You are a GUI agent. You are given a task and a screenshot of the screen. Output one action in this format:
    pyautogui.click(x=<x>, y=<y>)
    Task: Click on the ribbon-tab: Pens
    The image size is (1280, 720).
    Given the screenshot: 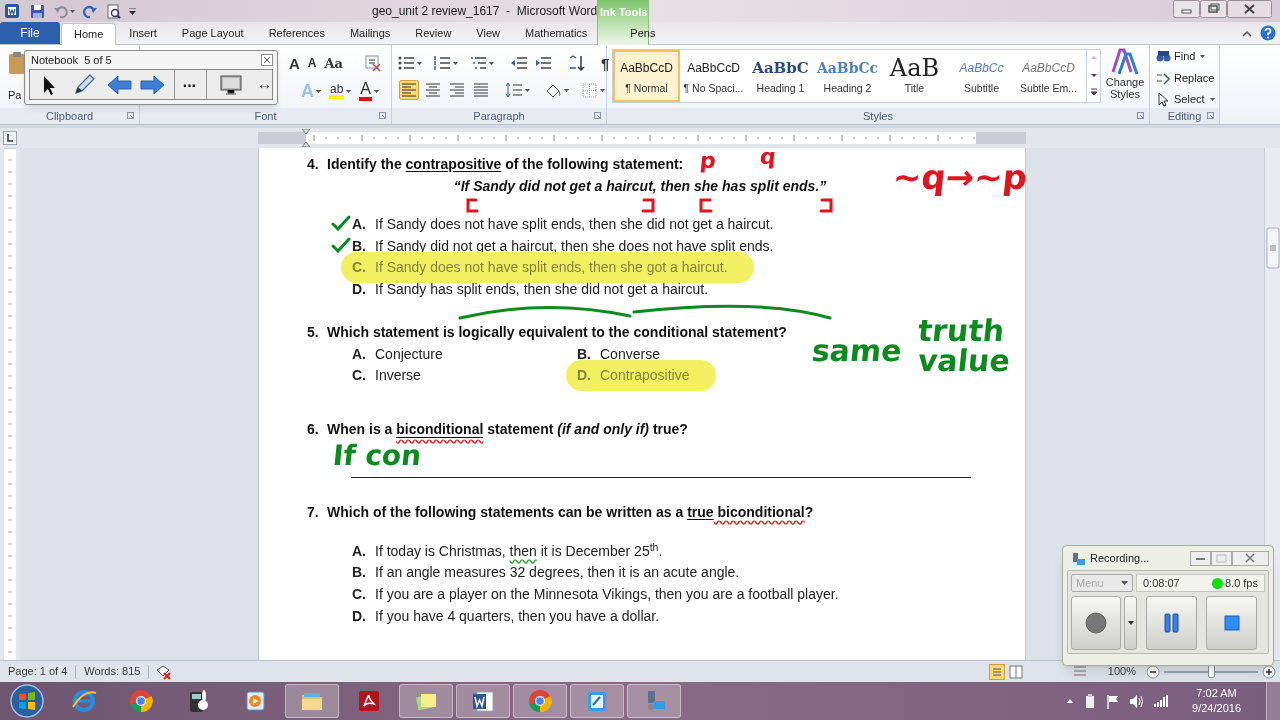 What is the action you would take?
    pyautogui.click(x=643, y=33)
    